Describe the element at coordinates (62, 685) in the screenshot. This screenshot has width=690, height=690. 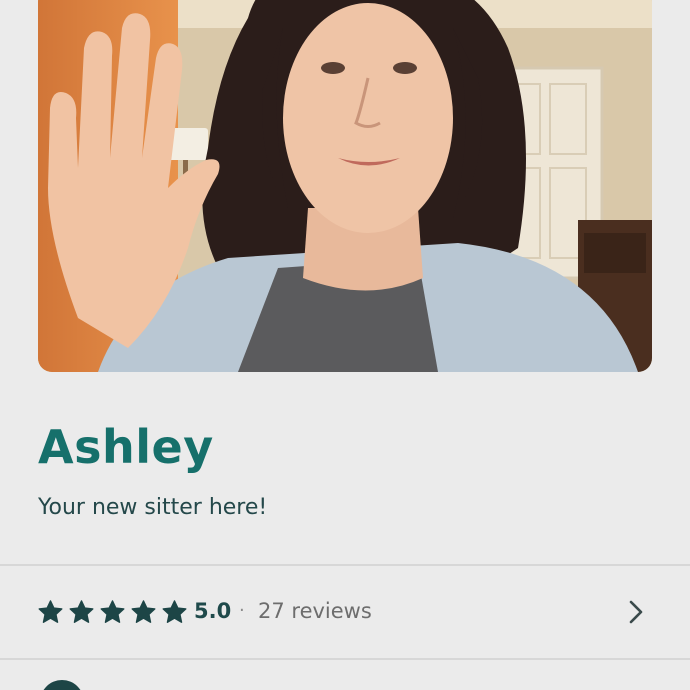
I see `circle-icon` at that location.